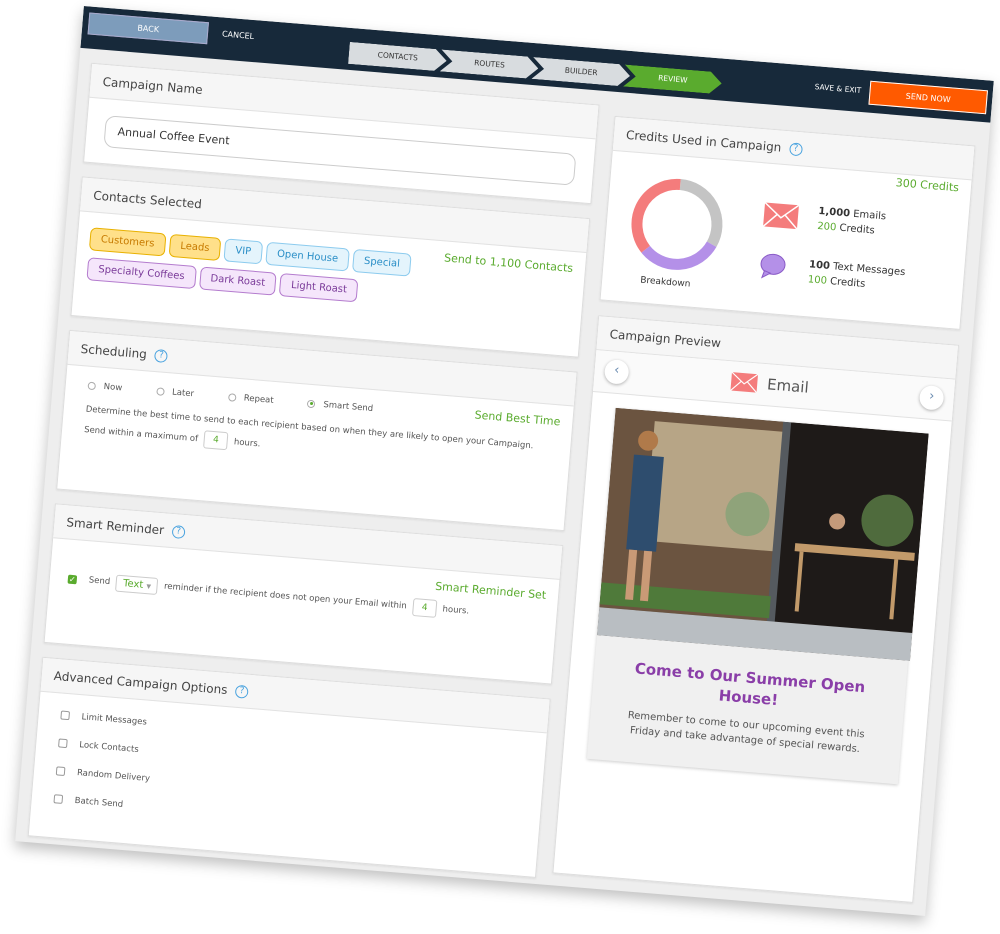  I want to click on progress-steps: CONTACTS ROUTES BUILDER REVIEW, so click(532, 68).